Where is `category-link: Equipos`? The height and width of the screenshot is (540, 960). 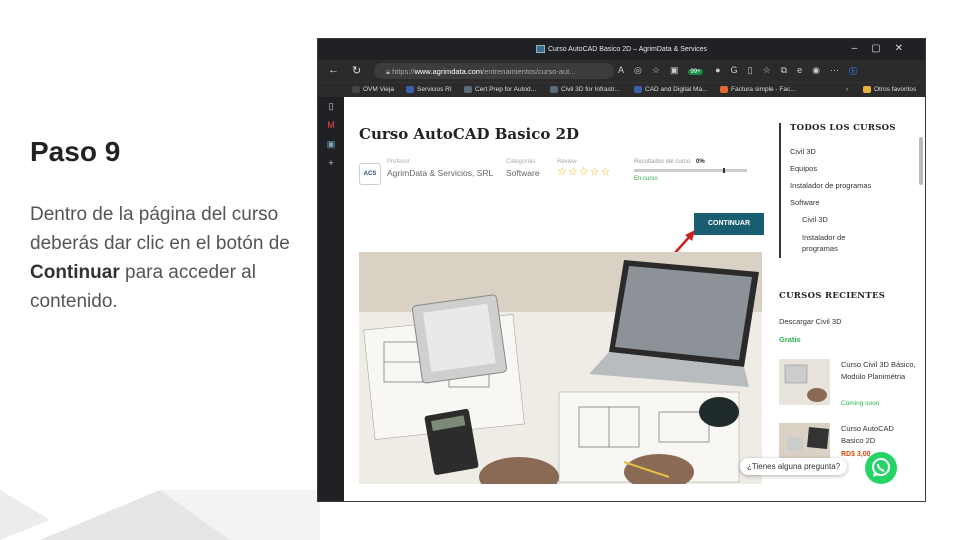
category-link: Equipos is located at coordinates (854, 168).